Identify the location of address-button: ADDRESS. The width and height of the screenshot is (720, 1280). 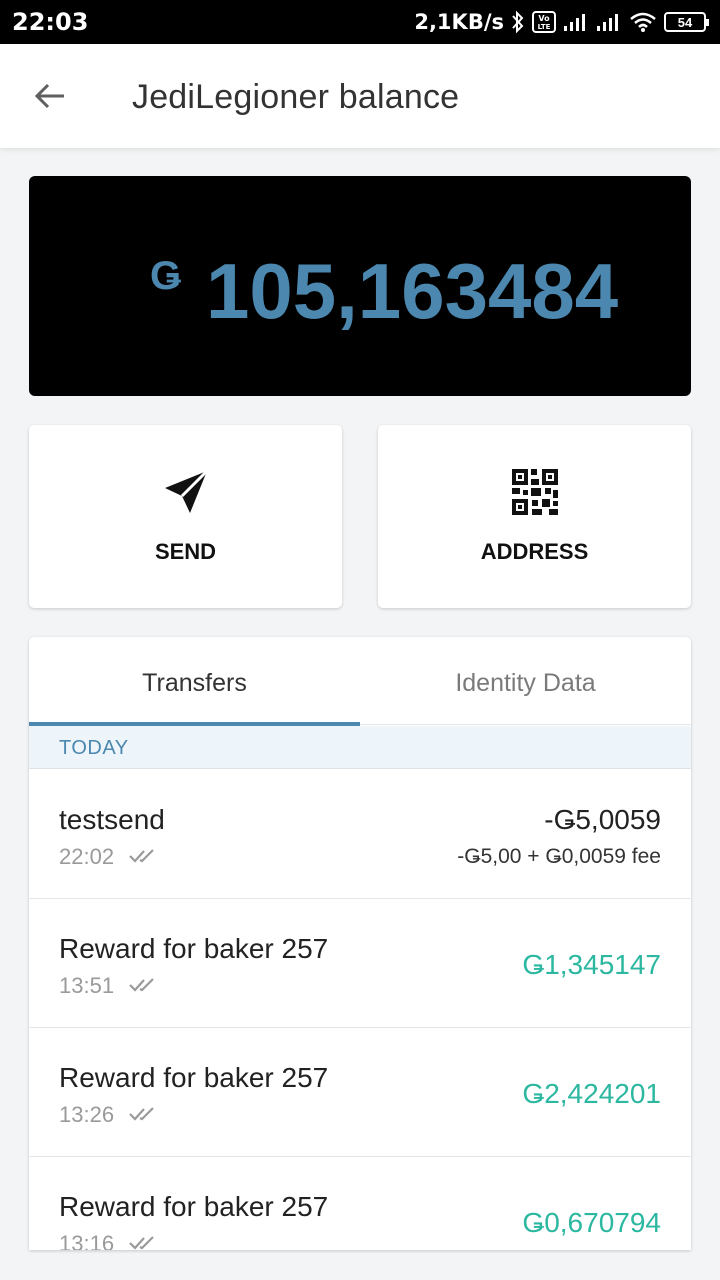
(534, 516).